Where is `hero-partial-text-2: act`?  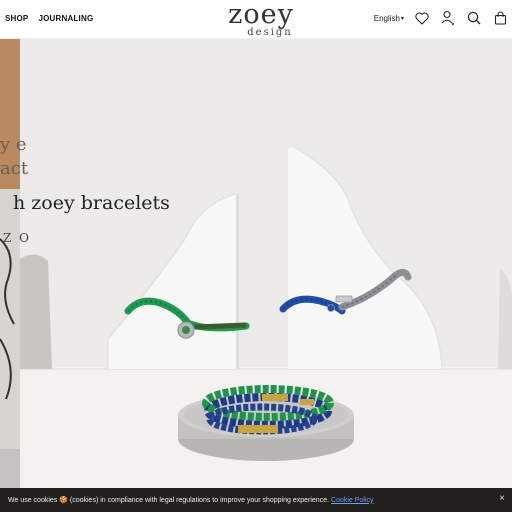 hero-partial-text-2: act is located at coordinates (14, 168).